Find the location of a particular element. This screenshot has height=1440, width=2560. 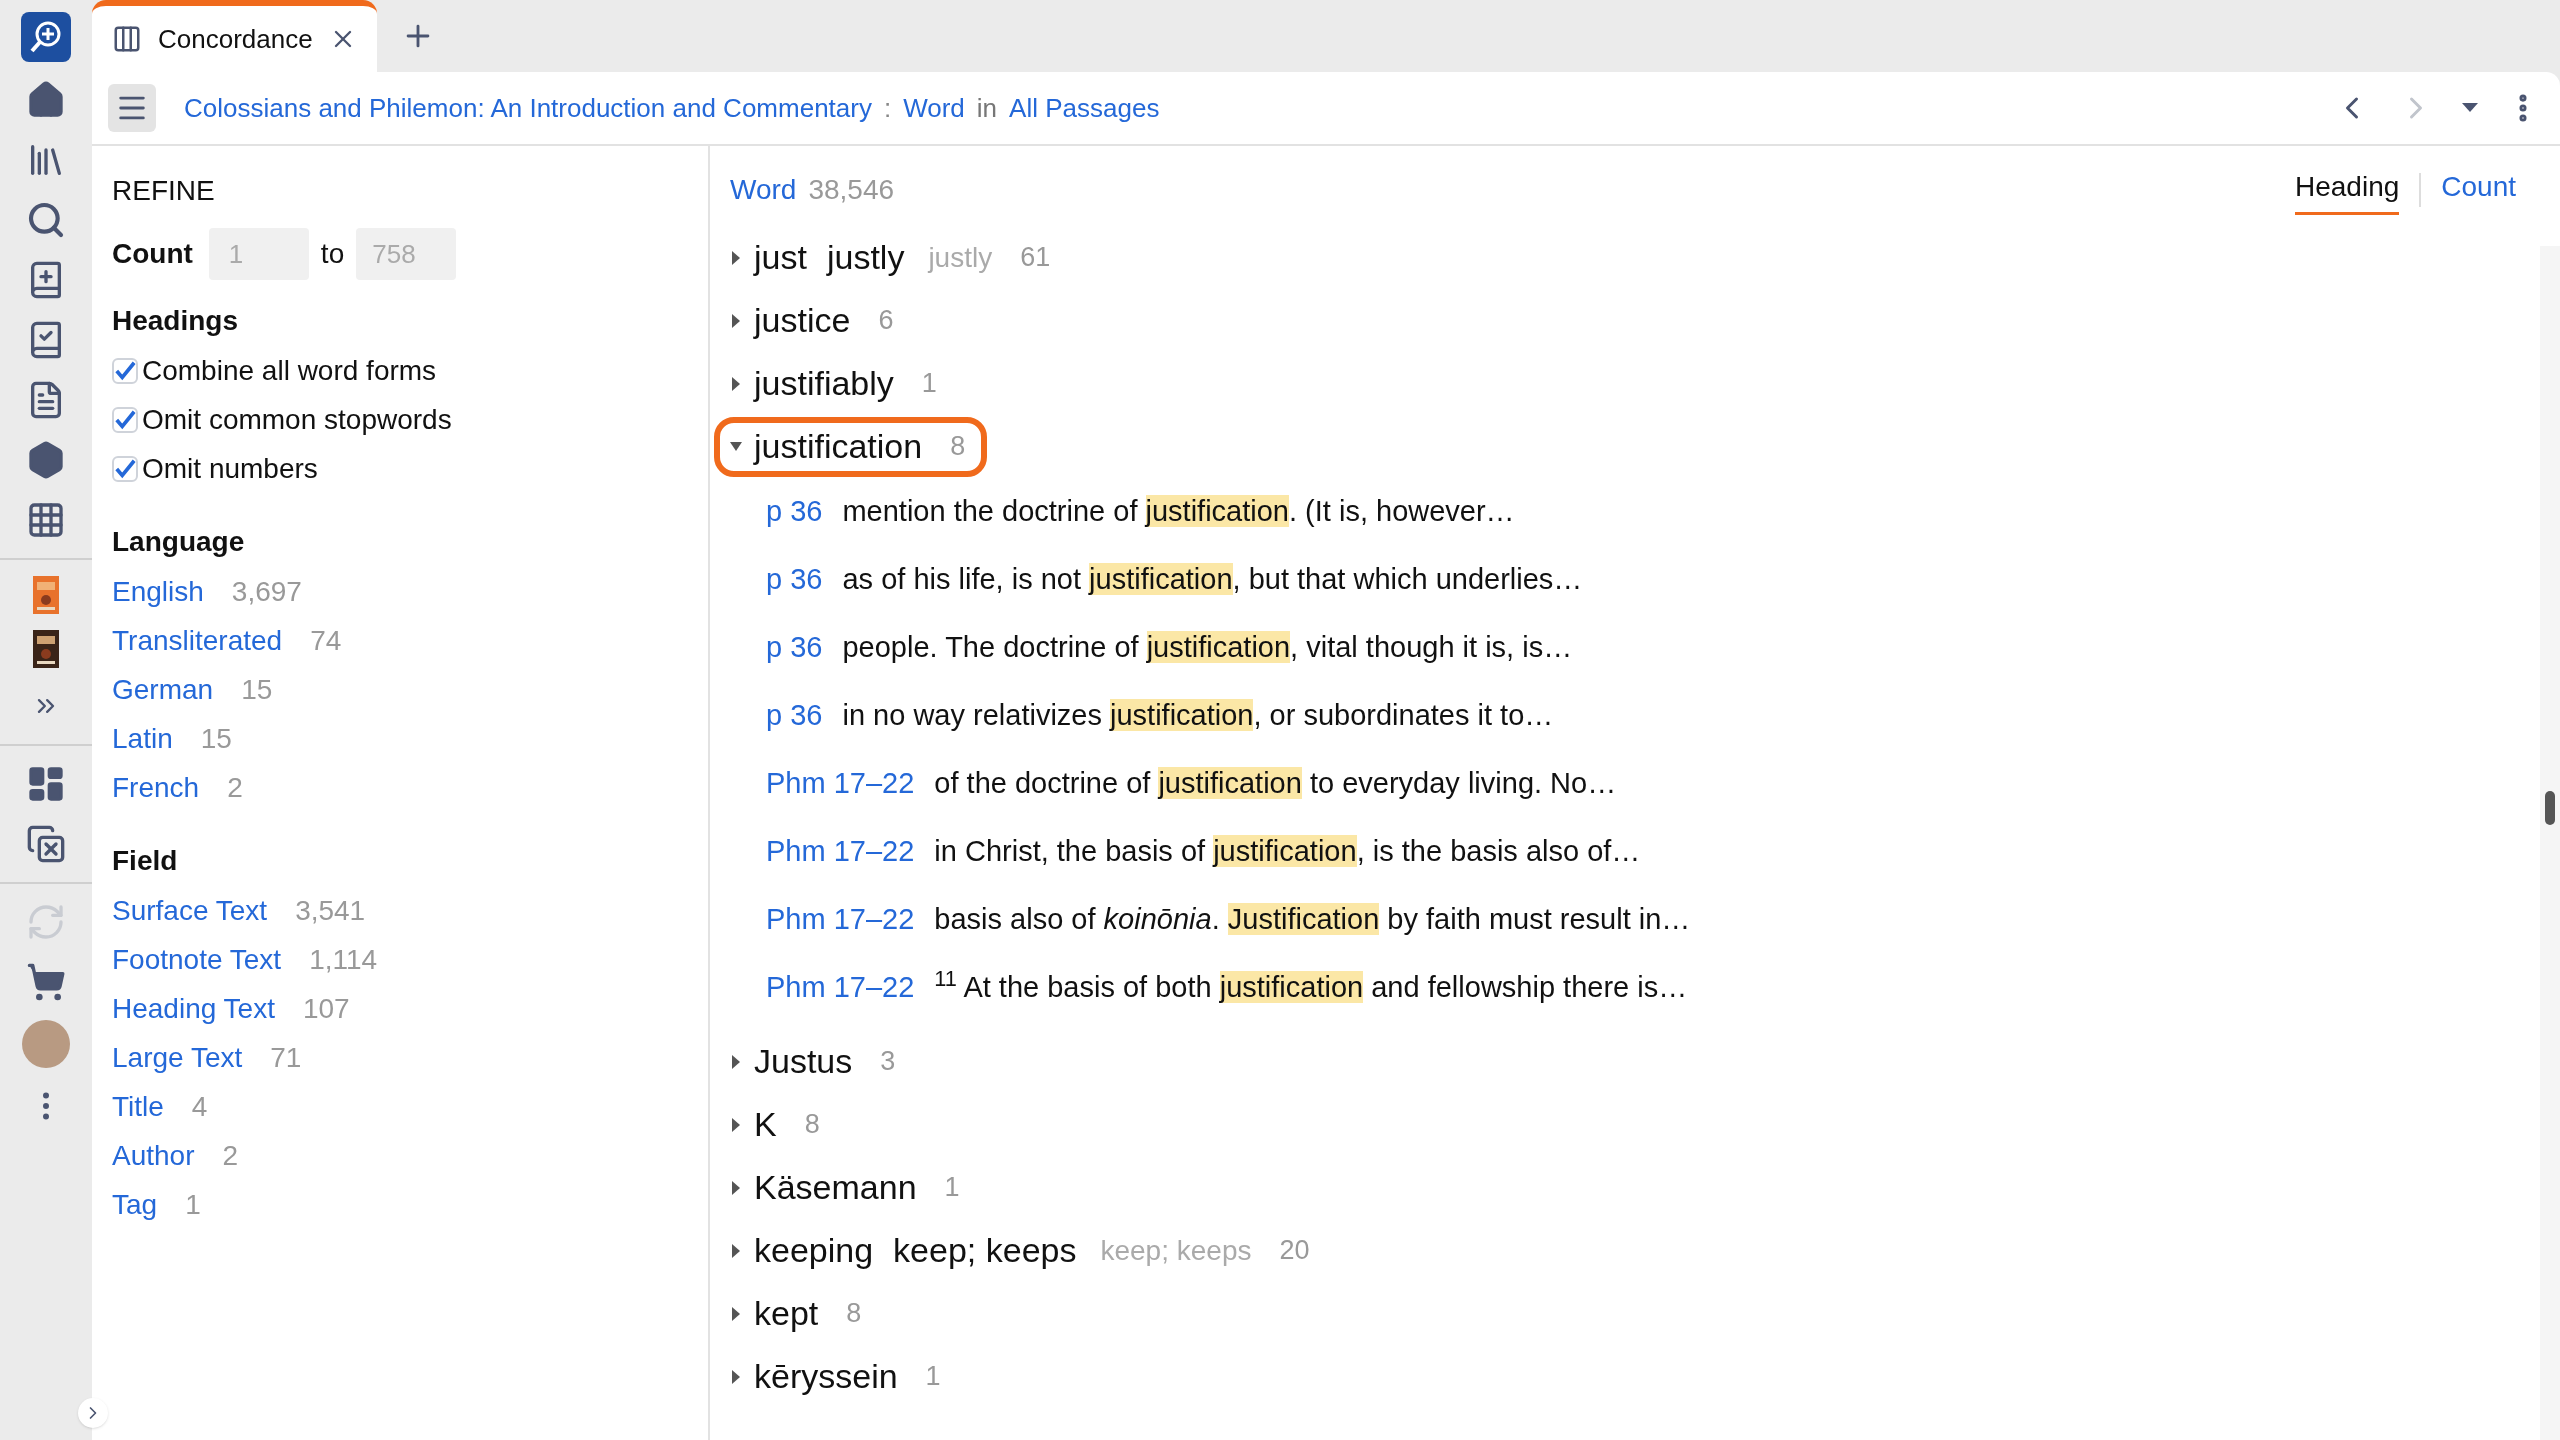

filter-count: 1,114 is located at coordinates (343, 959).